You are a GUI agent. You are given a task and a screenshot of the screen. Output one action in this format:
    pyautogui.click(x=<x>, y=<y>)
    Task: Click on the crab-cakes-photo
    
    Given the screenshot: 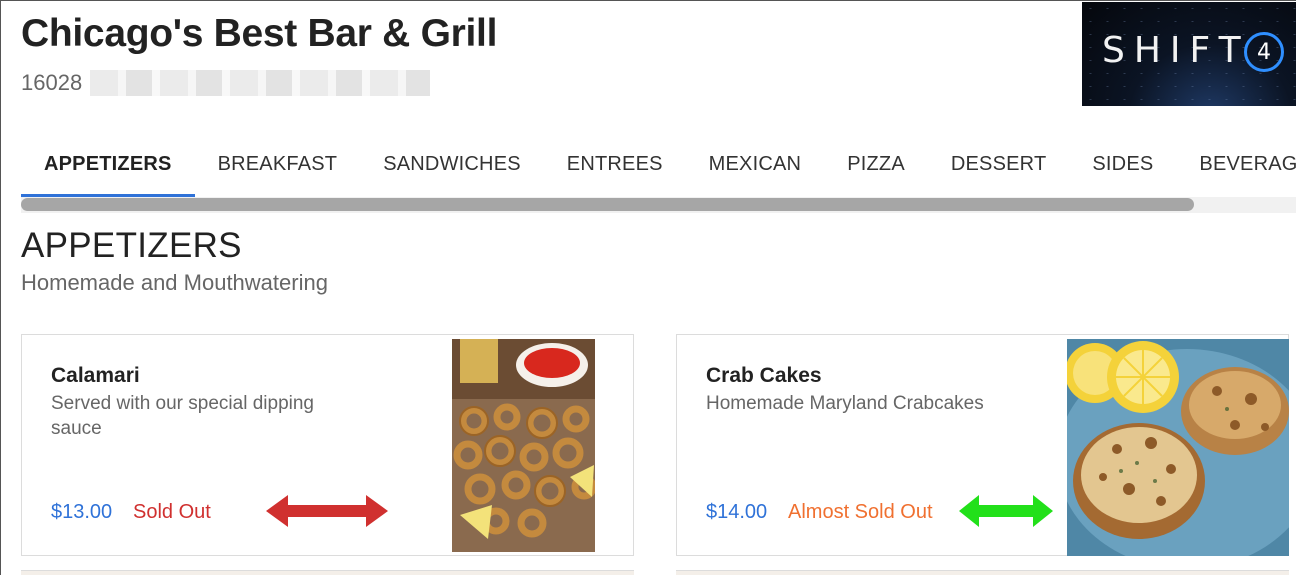 What is the action you would take?
    pyautogui.click(x=1178, y=447)
    